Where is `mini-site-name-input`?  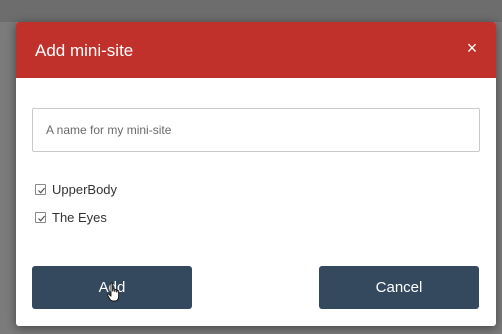 mini-site-name-input is located at coordinates (256, 130).